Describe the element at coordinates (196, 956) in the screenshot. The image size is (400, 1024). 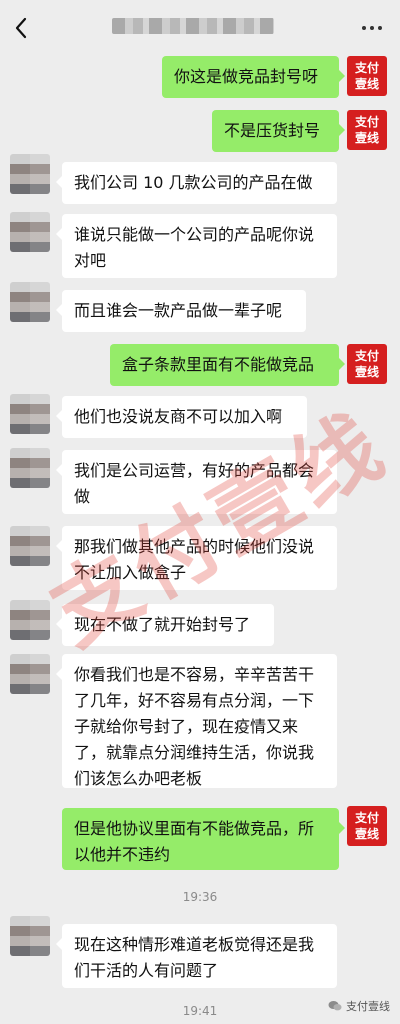
I see `message-bubble: 现在这种情形难道老板觉得还是我们干活的人有问题了` at that location.